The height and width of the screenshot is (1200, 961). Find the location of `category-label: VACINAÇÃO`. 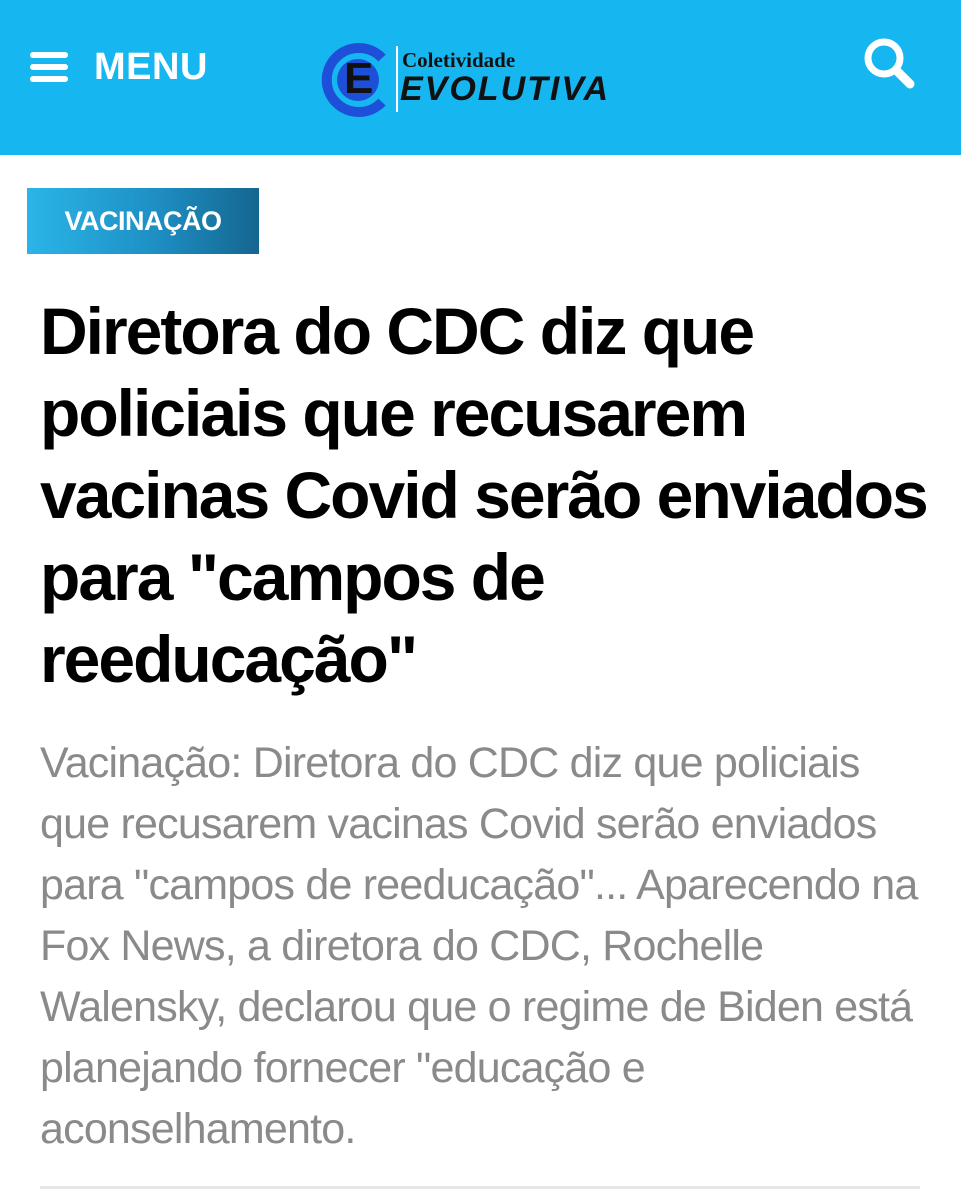

category-label: VACINAÇÃO is located at coordinates (143, 220).